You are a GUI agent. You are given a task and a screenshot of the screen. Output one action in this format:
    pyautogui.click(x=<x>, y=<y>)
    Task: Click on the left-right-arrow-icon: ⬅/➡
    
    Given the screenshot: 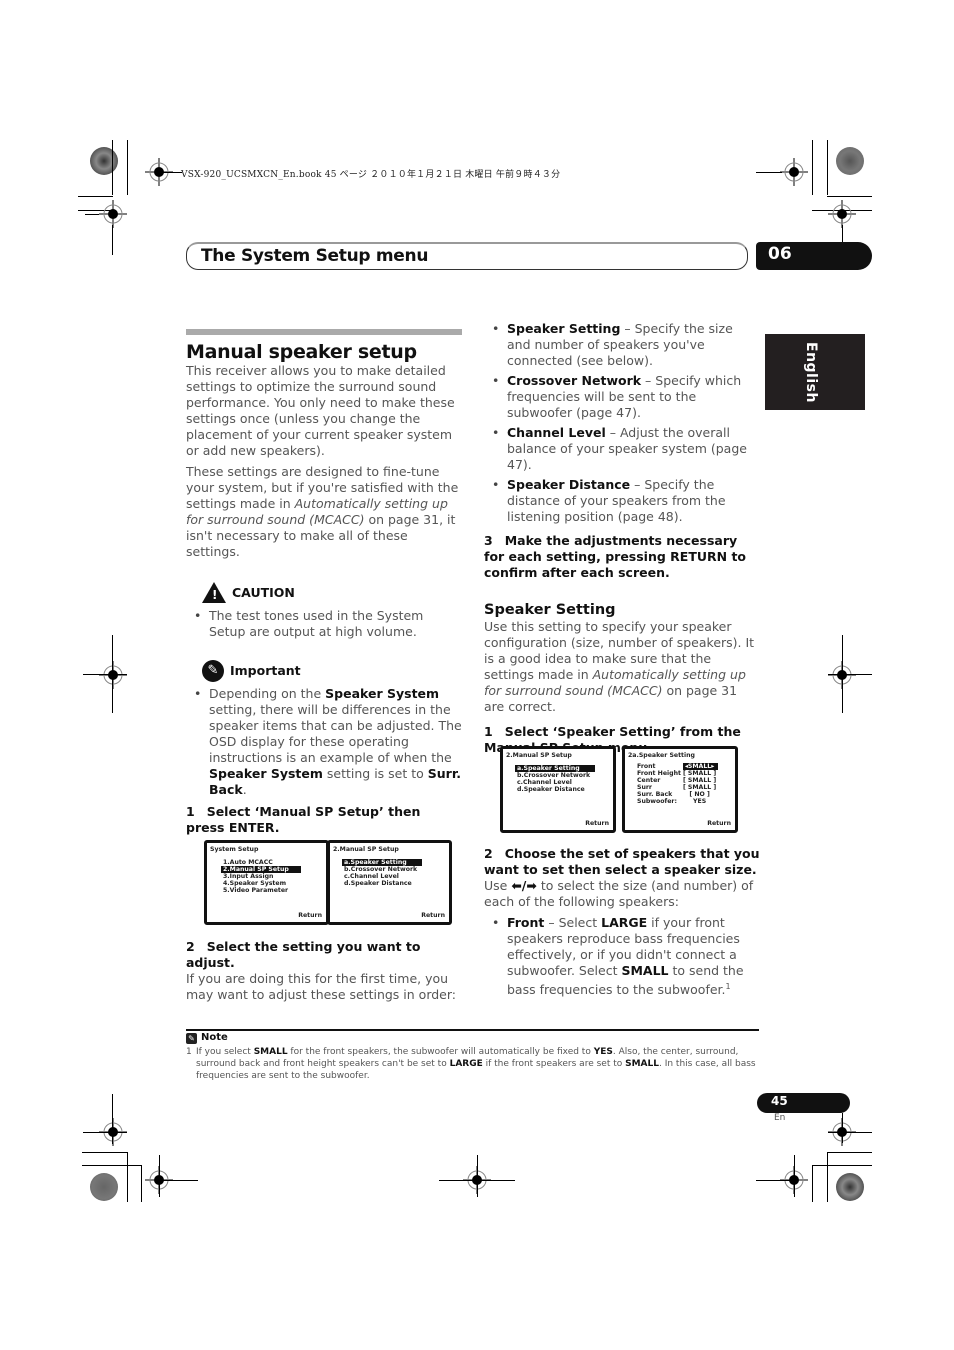 What is the action you would take?
    pyautogui.click(x=524, y=885)
    